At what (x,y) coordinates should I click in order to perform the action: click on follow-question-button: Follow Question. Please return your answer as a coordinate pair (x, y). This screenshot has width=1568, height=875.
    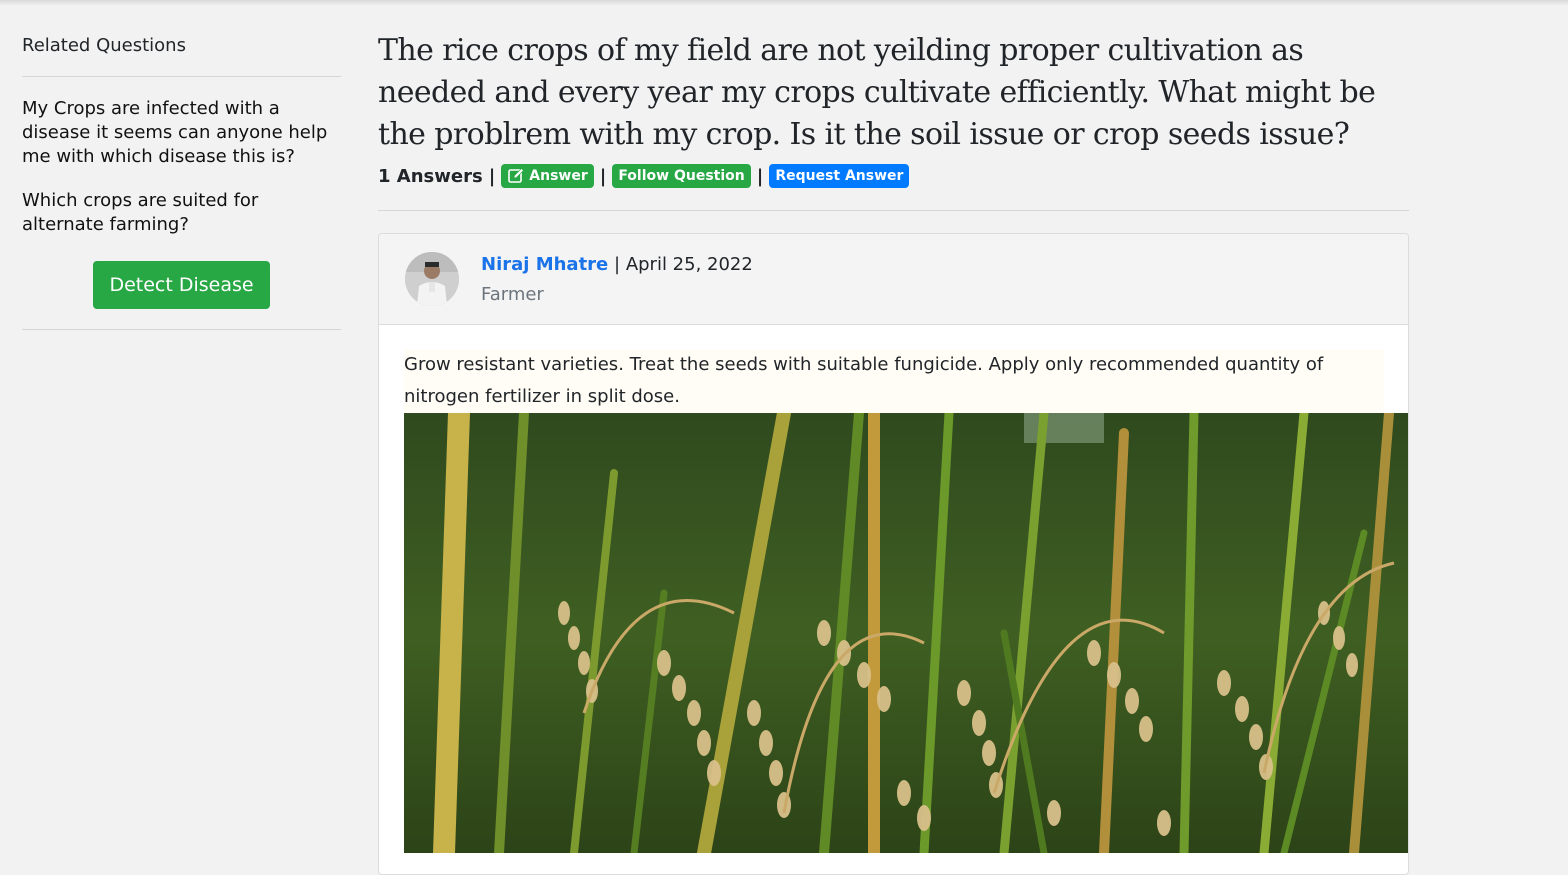
    Looking at the image, I should click on (681, 176).